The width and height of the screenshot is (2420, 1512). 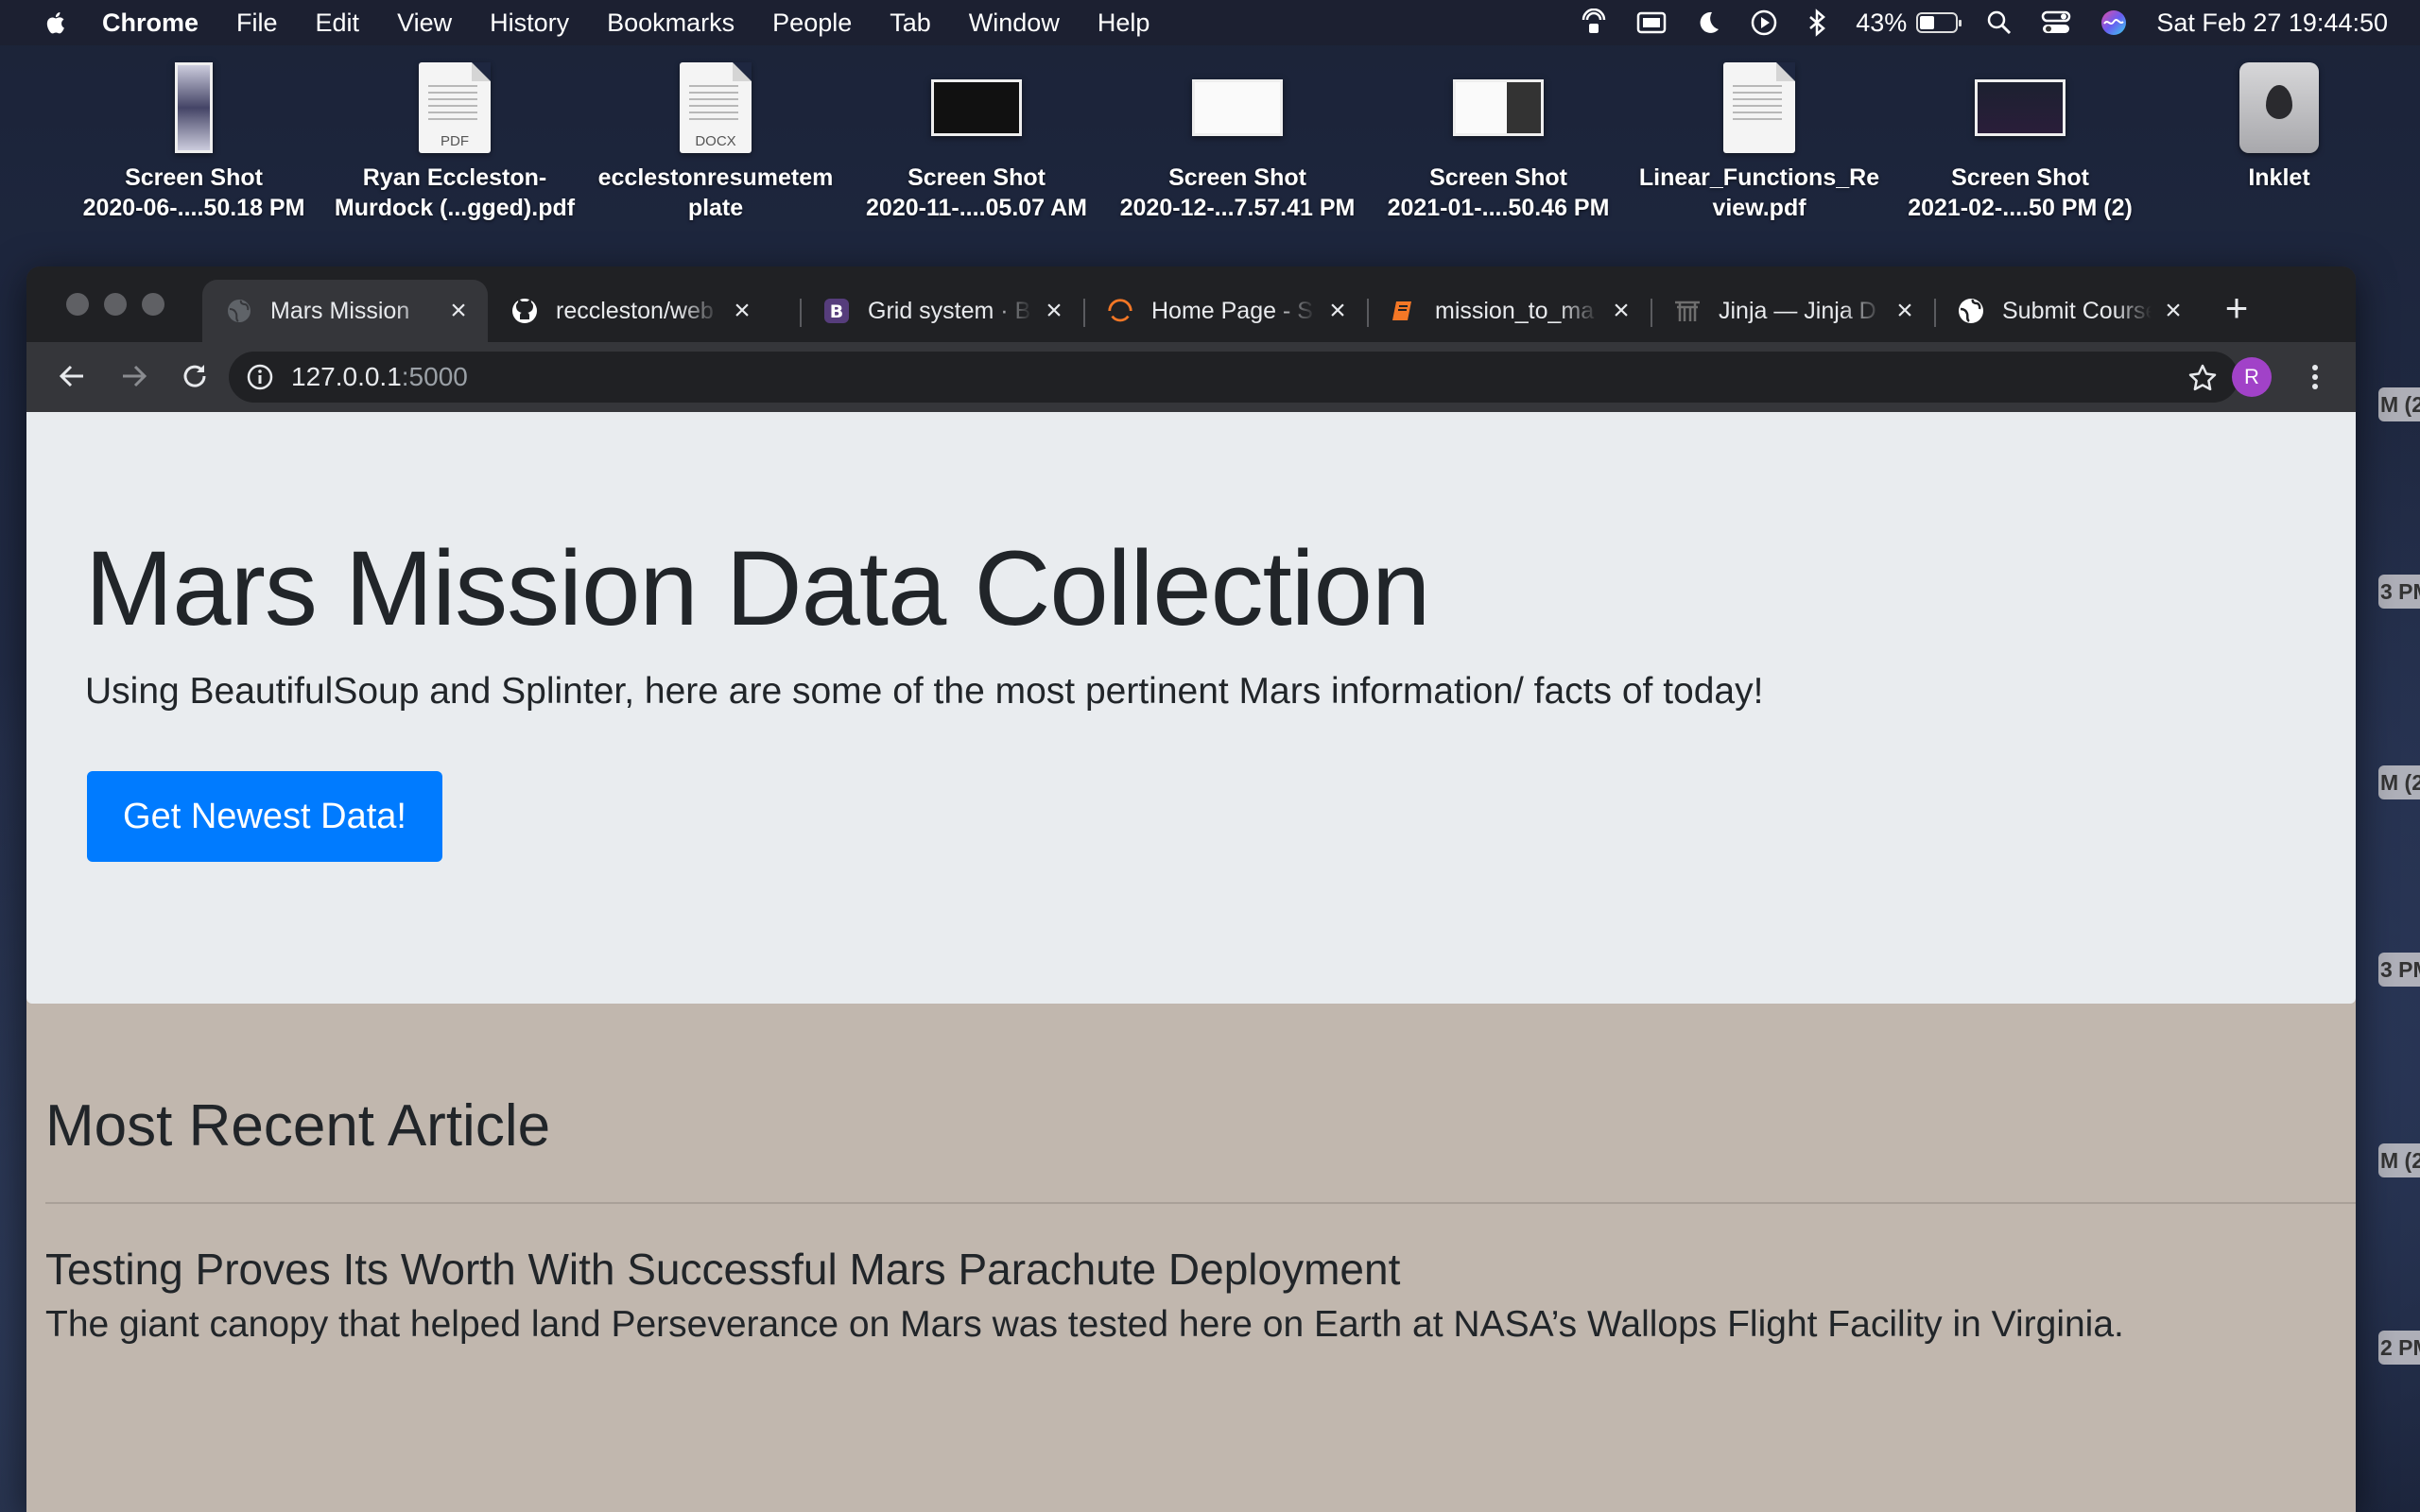 I want to click on menu-view: View, so click(x=424, y=23).